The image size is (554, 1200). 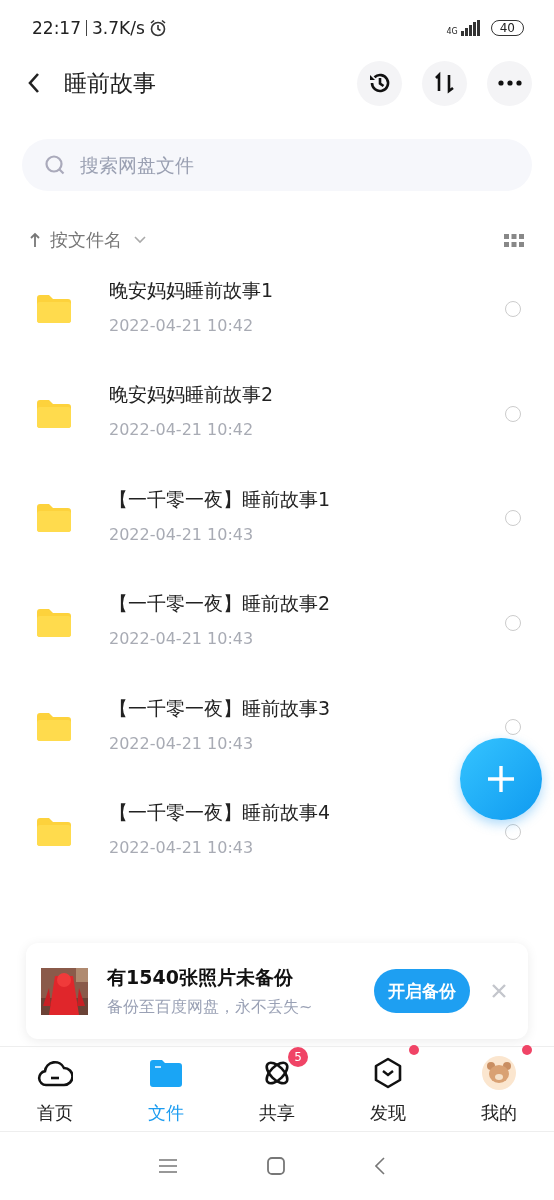 I want to click on avatar-icon, so click(x=498, y=1073).